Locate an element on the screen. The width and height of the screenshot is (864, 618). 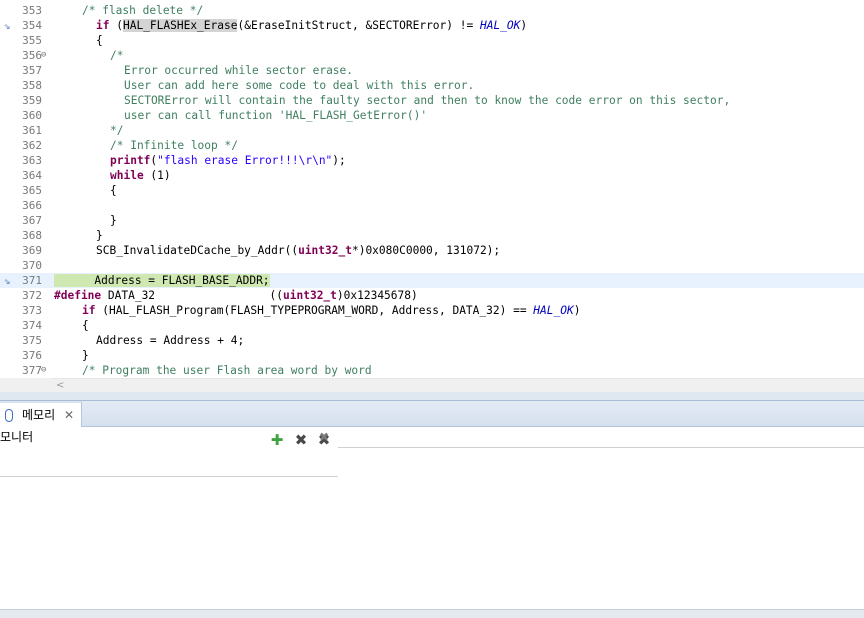
code-text: printf("flash erase Error!!!\r\n"); is located at coordinates (228, 160).